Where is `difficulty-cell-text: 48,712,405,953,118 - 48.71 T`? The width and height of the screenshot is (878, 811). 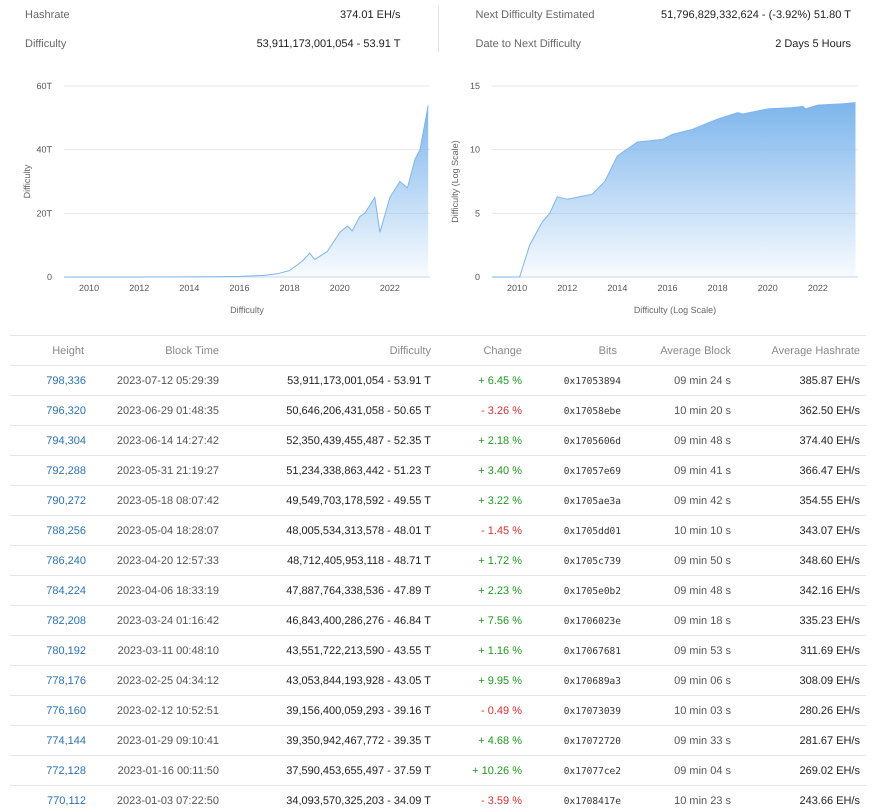 difficulty-cell-text: 48,712,405,953,118 - 48.71 T is located at coordinates (359, 560).